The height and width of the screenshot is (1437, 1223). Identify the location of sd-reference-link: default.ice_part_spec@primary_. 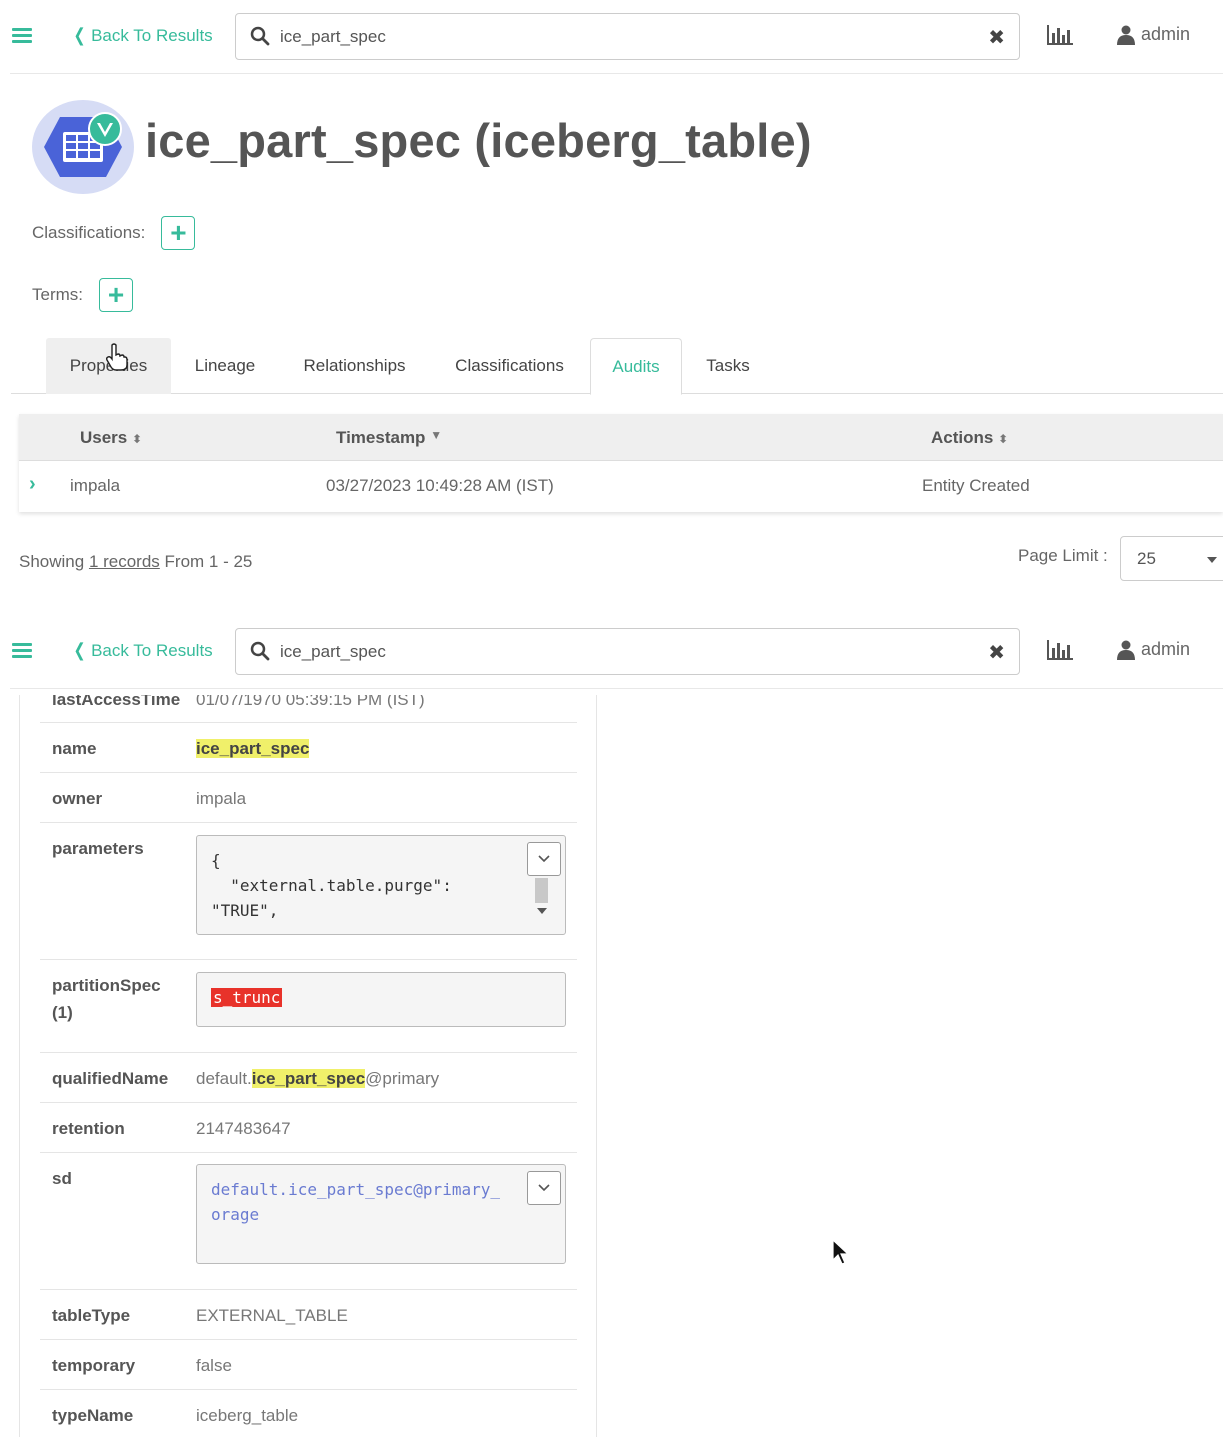
(381, 1189).